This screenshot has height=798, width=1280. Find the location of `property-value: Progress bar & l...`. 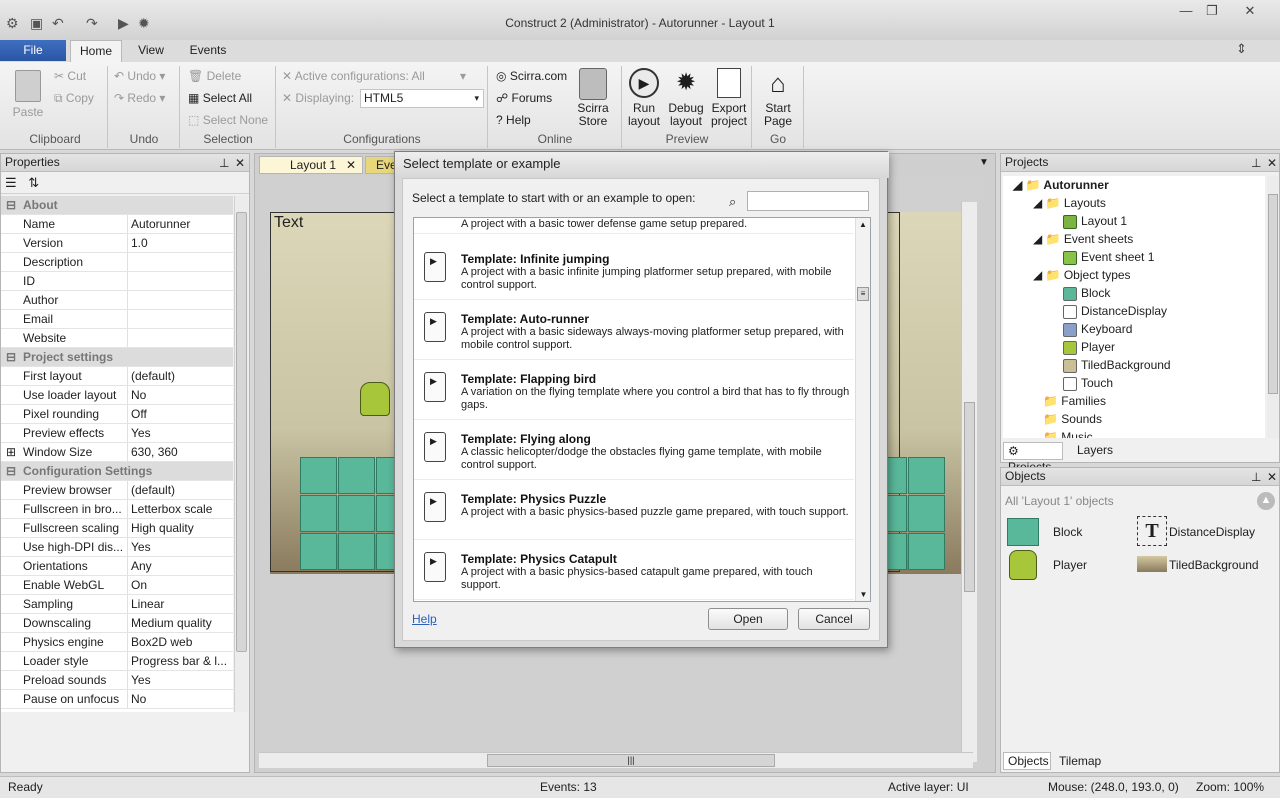

property-value: Progress bar & l... is located at coordinates (181, 661).